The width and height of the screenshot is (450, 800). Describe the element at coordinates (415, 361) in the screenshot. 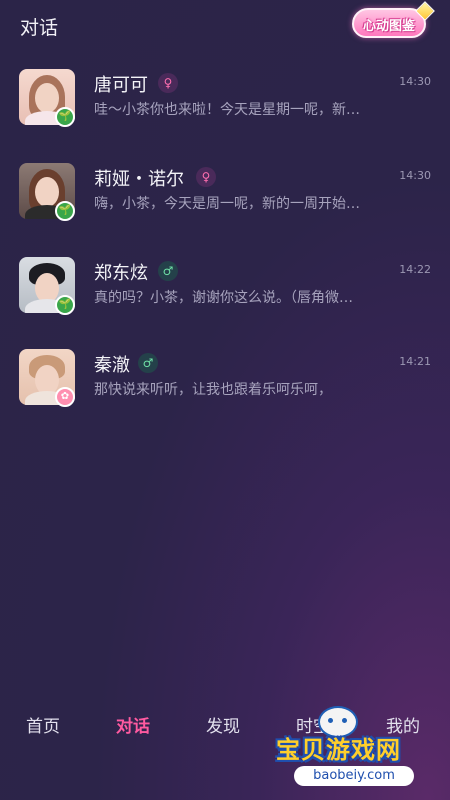

I see `message-time: 14:21` at that location.